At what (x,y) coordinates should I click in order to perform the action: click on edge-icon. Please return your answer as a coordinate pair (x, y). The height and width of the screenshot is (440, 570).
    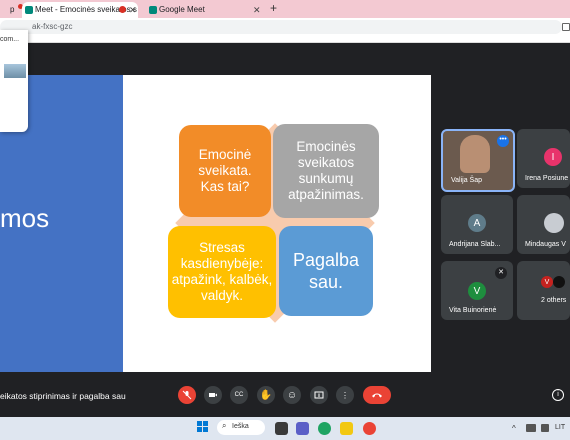
    Looking at the image, I should click on (324, 428).